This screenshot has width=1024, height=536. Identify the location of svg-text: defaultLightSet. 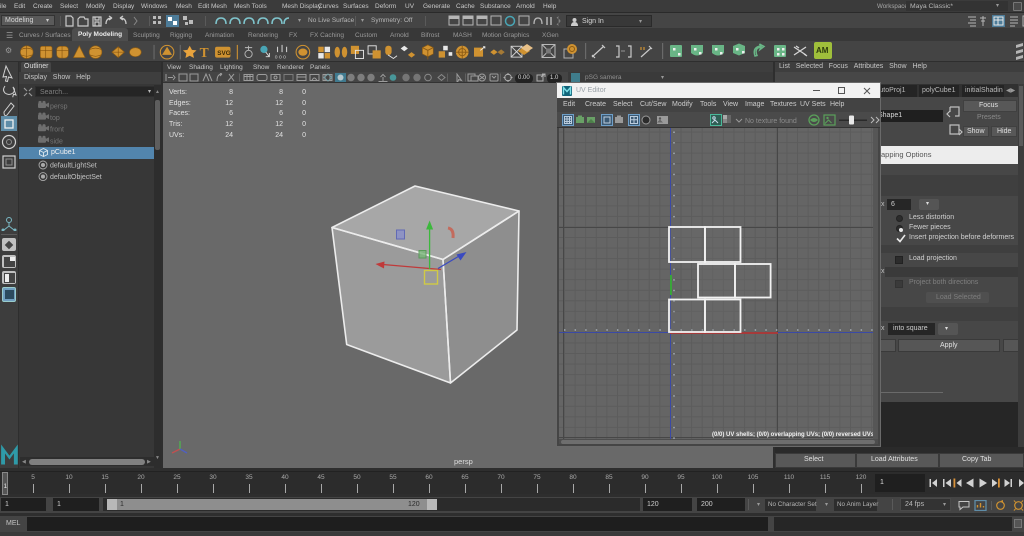
(73, 165).